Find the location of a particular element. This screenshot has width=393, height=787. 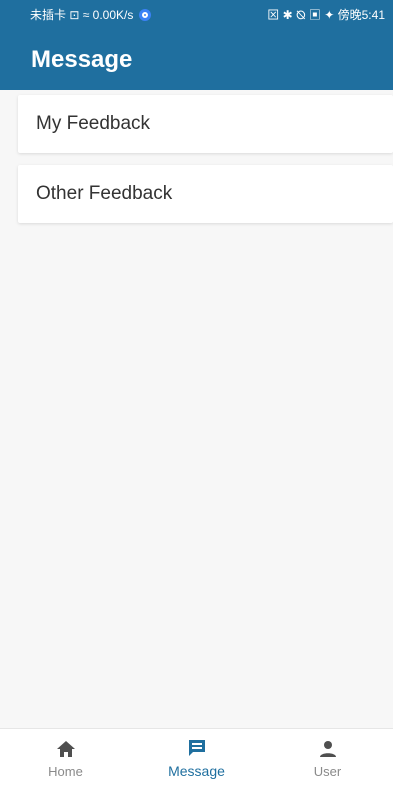

status-right-text: ⊠ ✱ ⦰ ▣ ✦ 傍晚5:41 is located at coordinates (326, 15).